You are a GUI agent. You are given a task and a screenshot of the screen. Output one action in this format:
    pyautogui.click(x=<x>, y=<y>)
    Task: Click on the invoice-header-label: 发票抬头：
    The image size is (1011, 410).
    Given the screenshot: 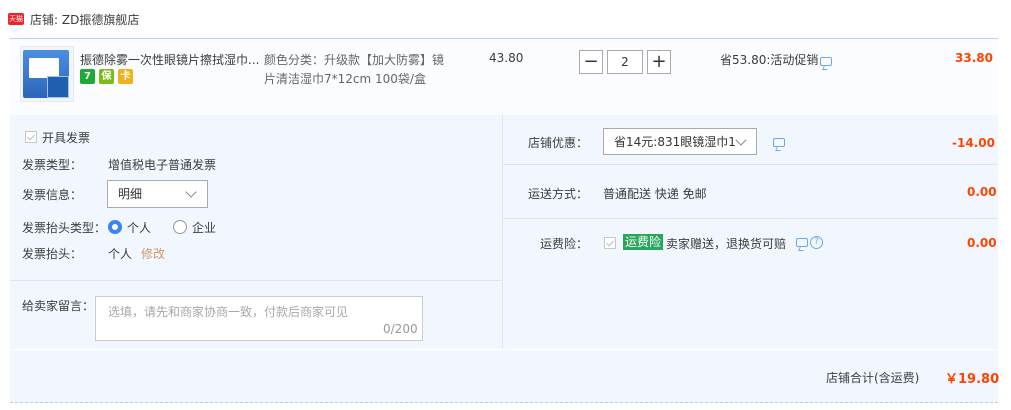 What is the action you would take?
    pyautogui.click(x=52, y=254)
    